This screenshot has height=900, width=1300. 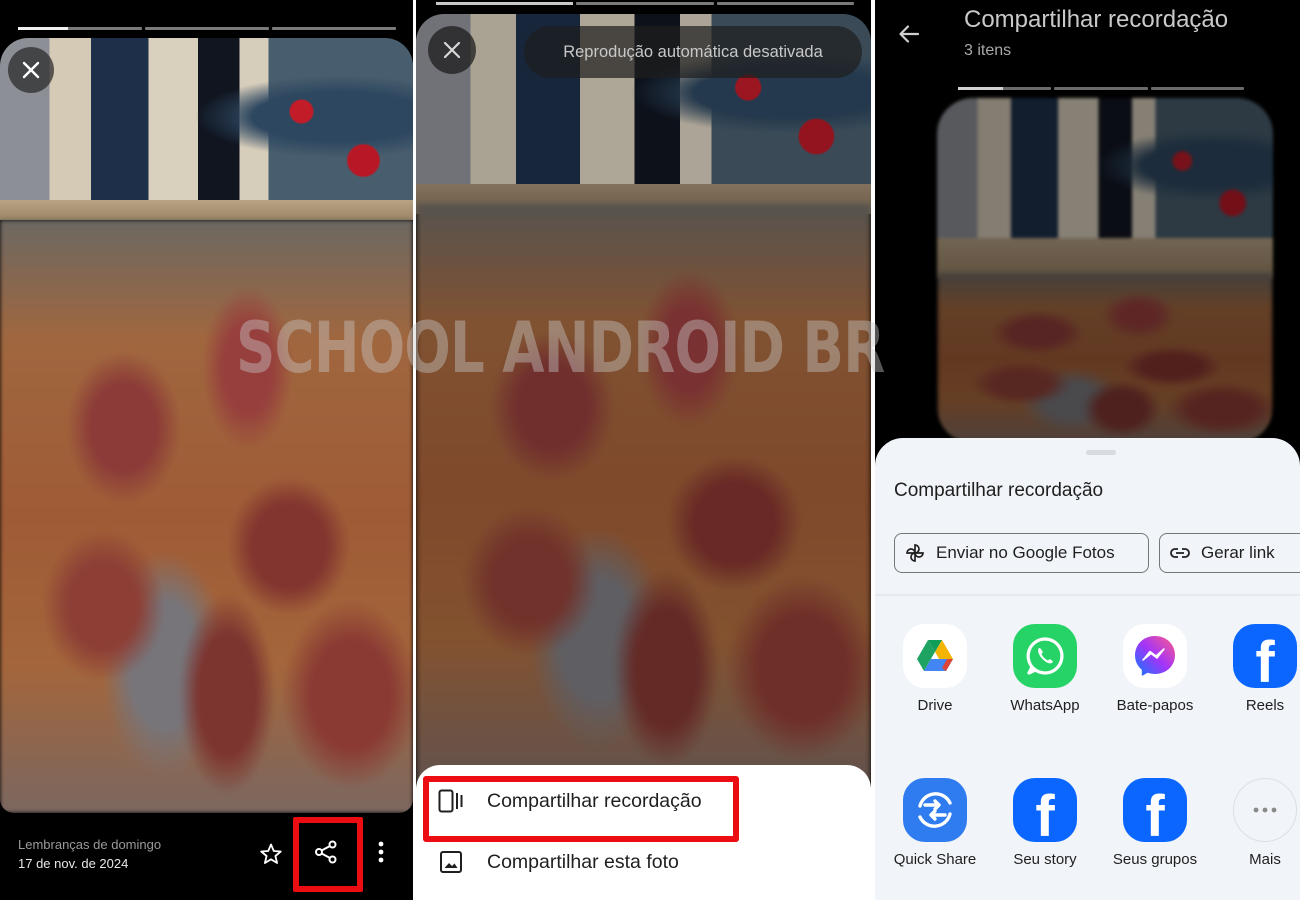 What do you see at coordinates (1155, 656) in the screenshot?
I see `messenger-icon` at bounding box center [1155, 656].